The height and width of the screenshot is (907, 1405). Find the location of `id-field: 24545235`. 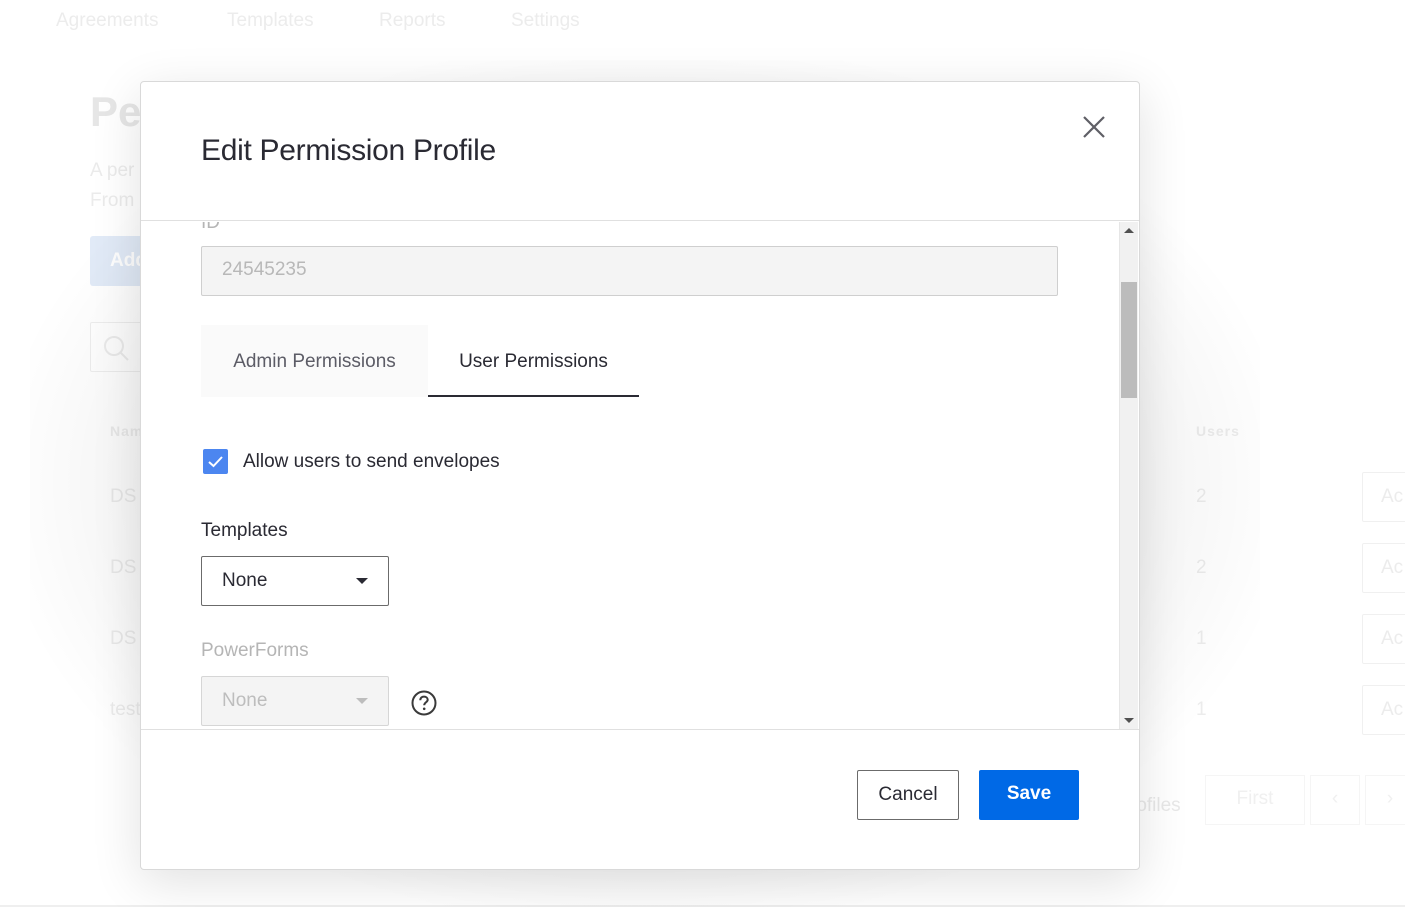

id-field: 24545235 is located at coordinates (629, 271).